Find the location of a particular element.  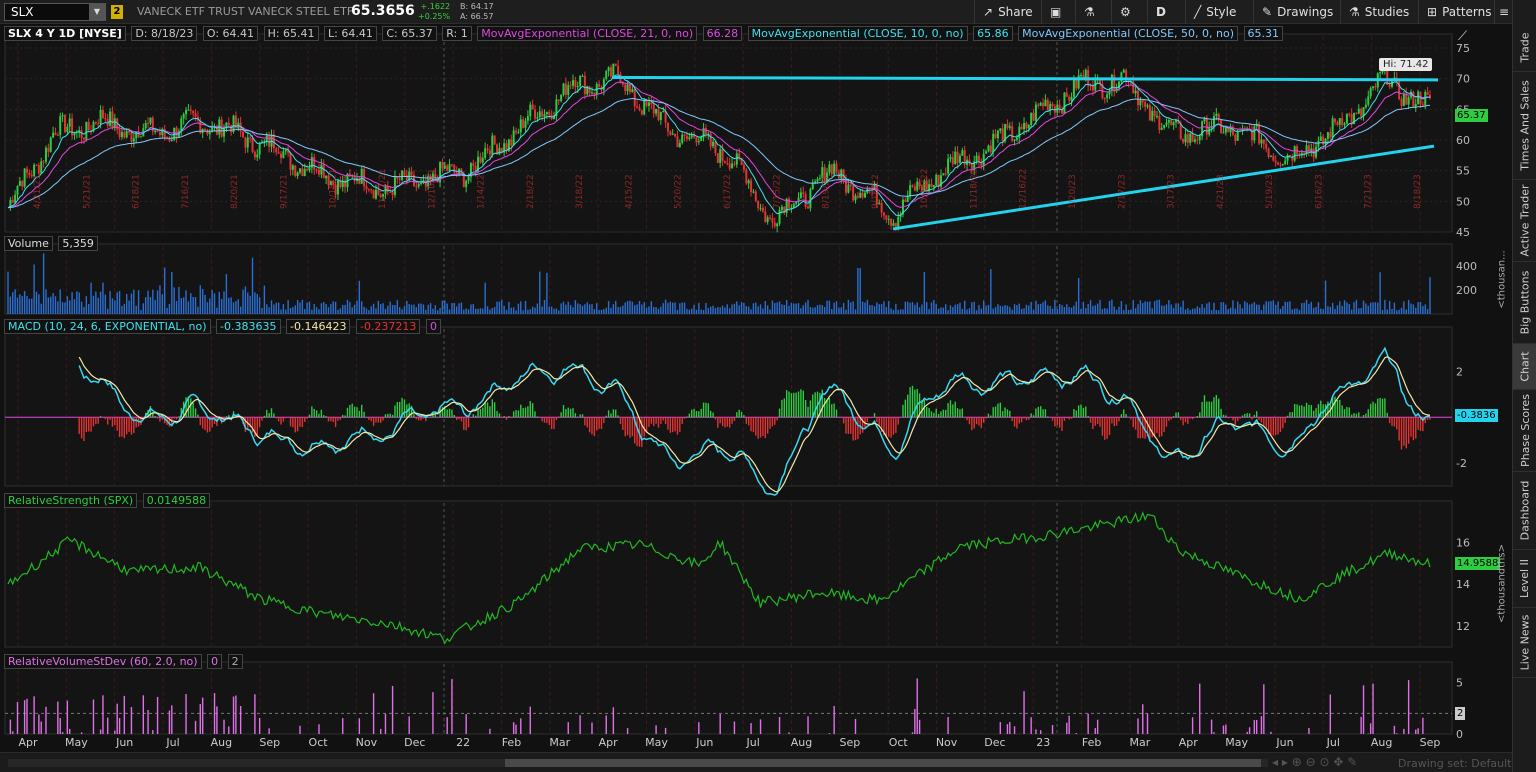

studies-lab-button: ⚗ is located at coordinates (1093, 12).